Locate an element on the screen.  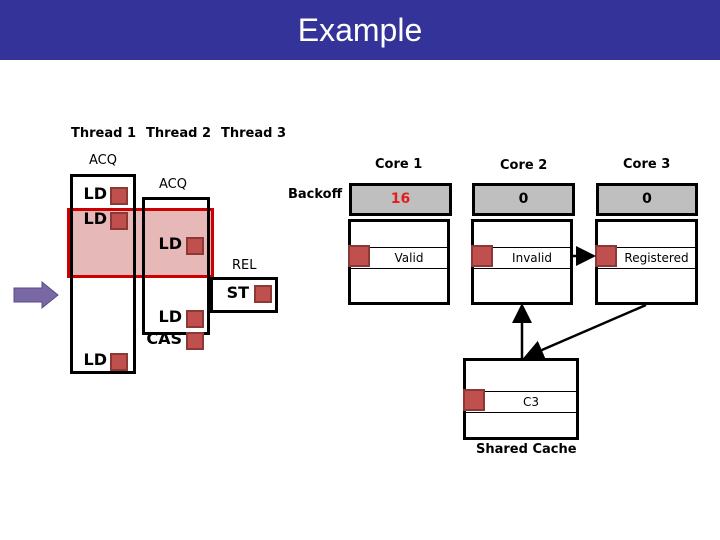
core-3-label: Core 3 is located at coordinates (647, 164).